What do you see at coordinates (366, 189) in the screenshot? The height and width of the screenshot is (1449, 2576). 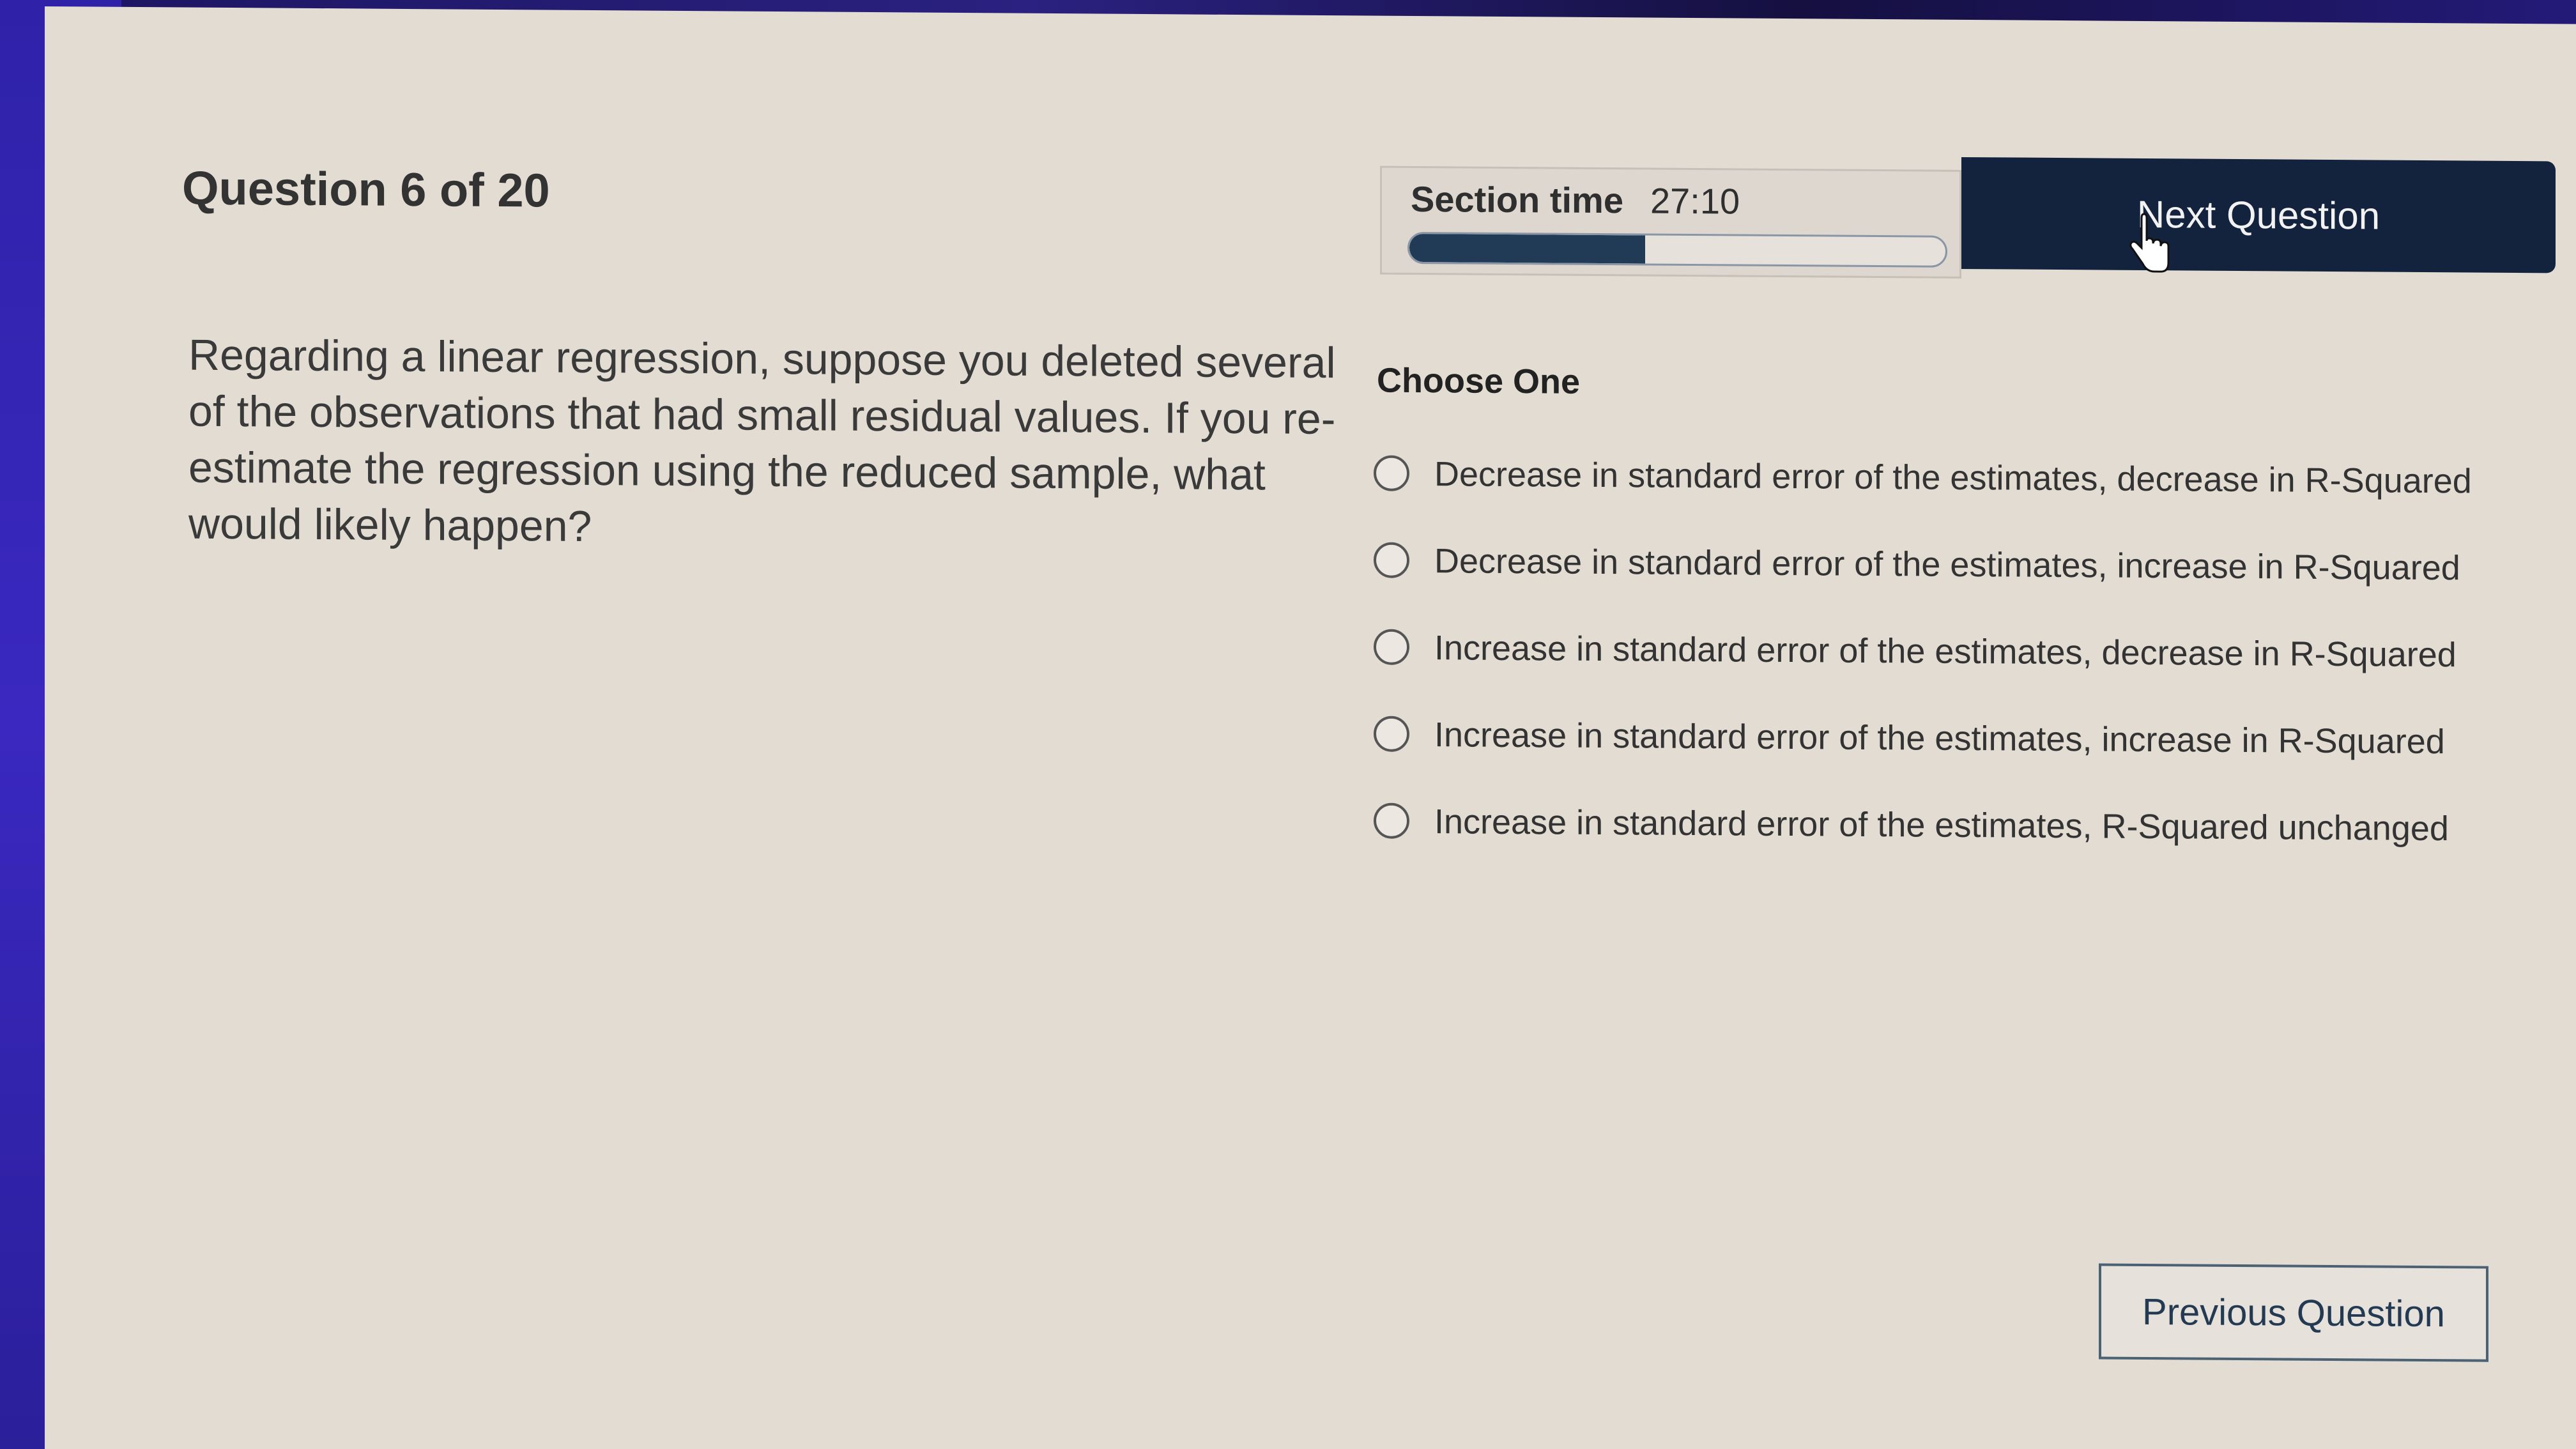 I see `question-counter: Question 6 of 20` at bounding box center [366, 189].